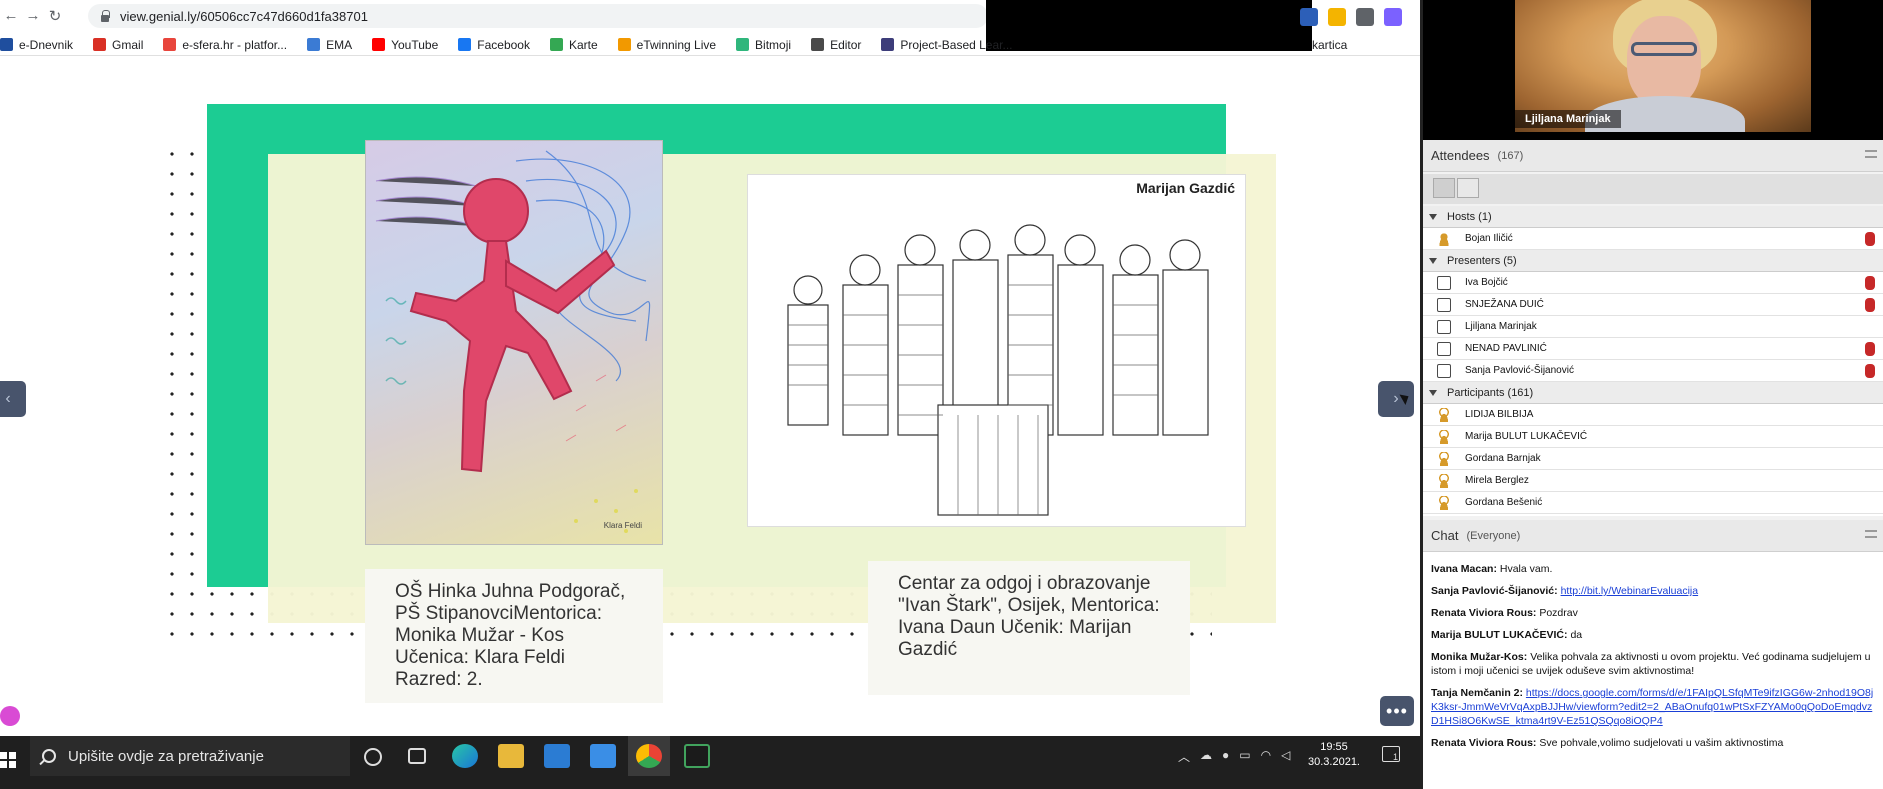 This screenshot has height=789, width=1883. Describe the element at coordinates (170, 44) in the screenshot. I see `esfera-icon` at that location.